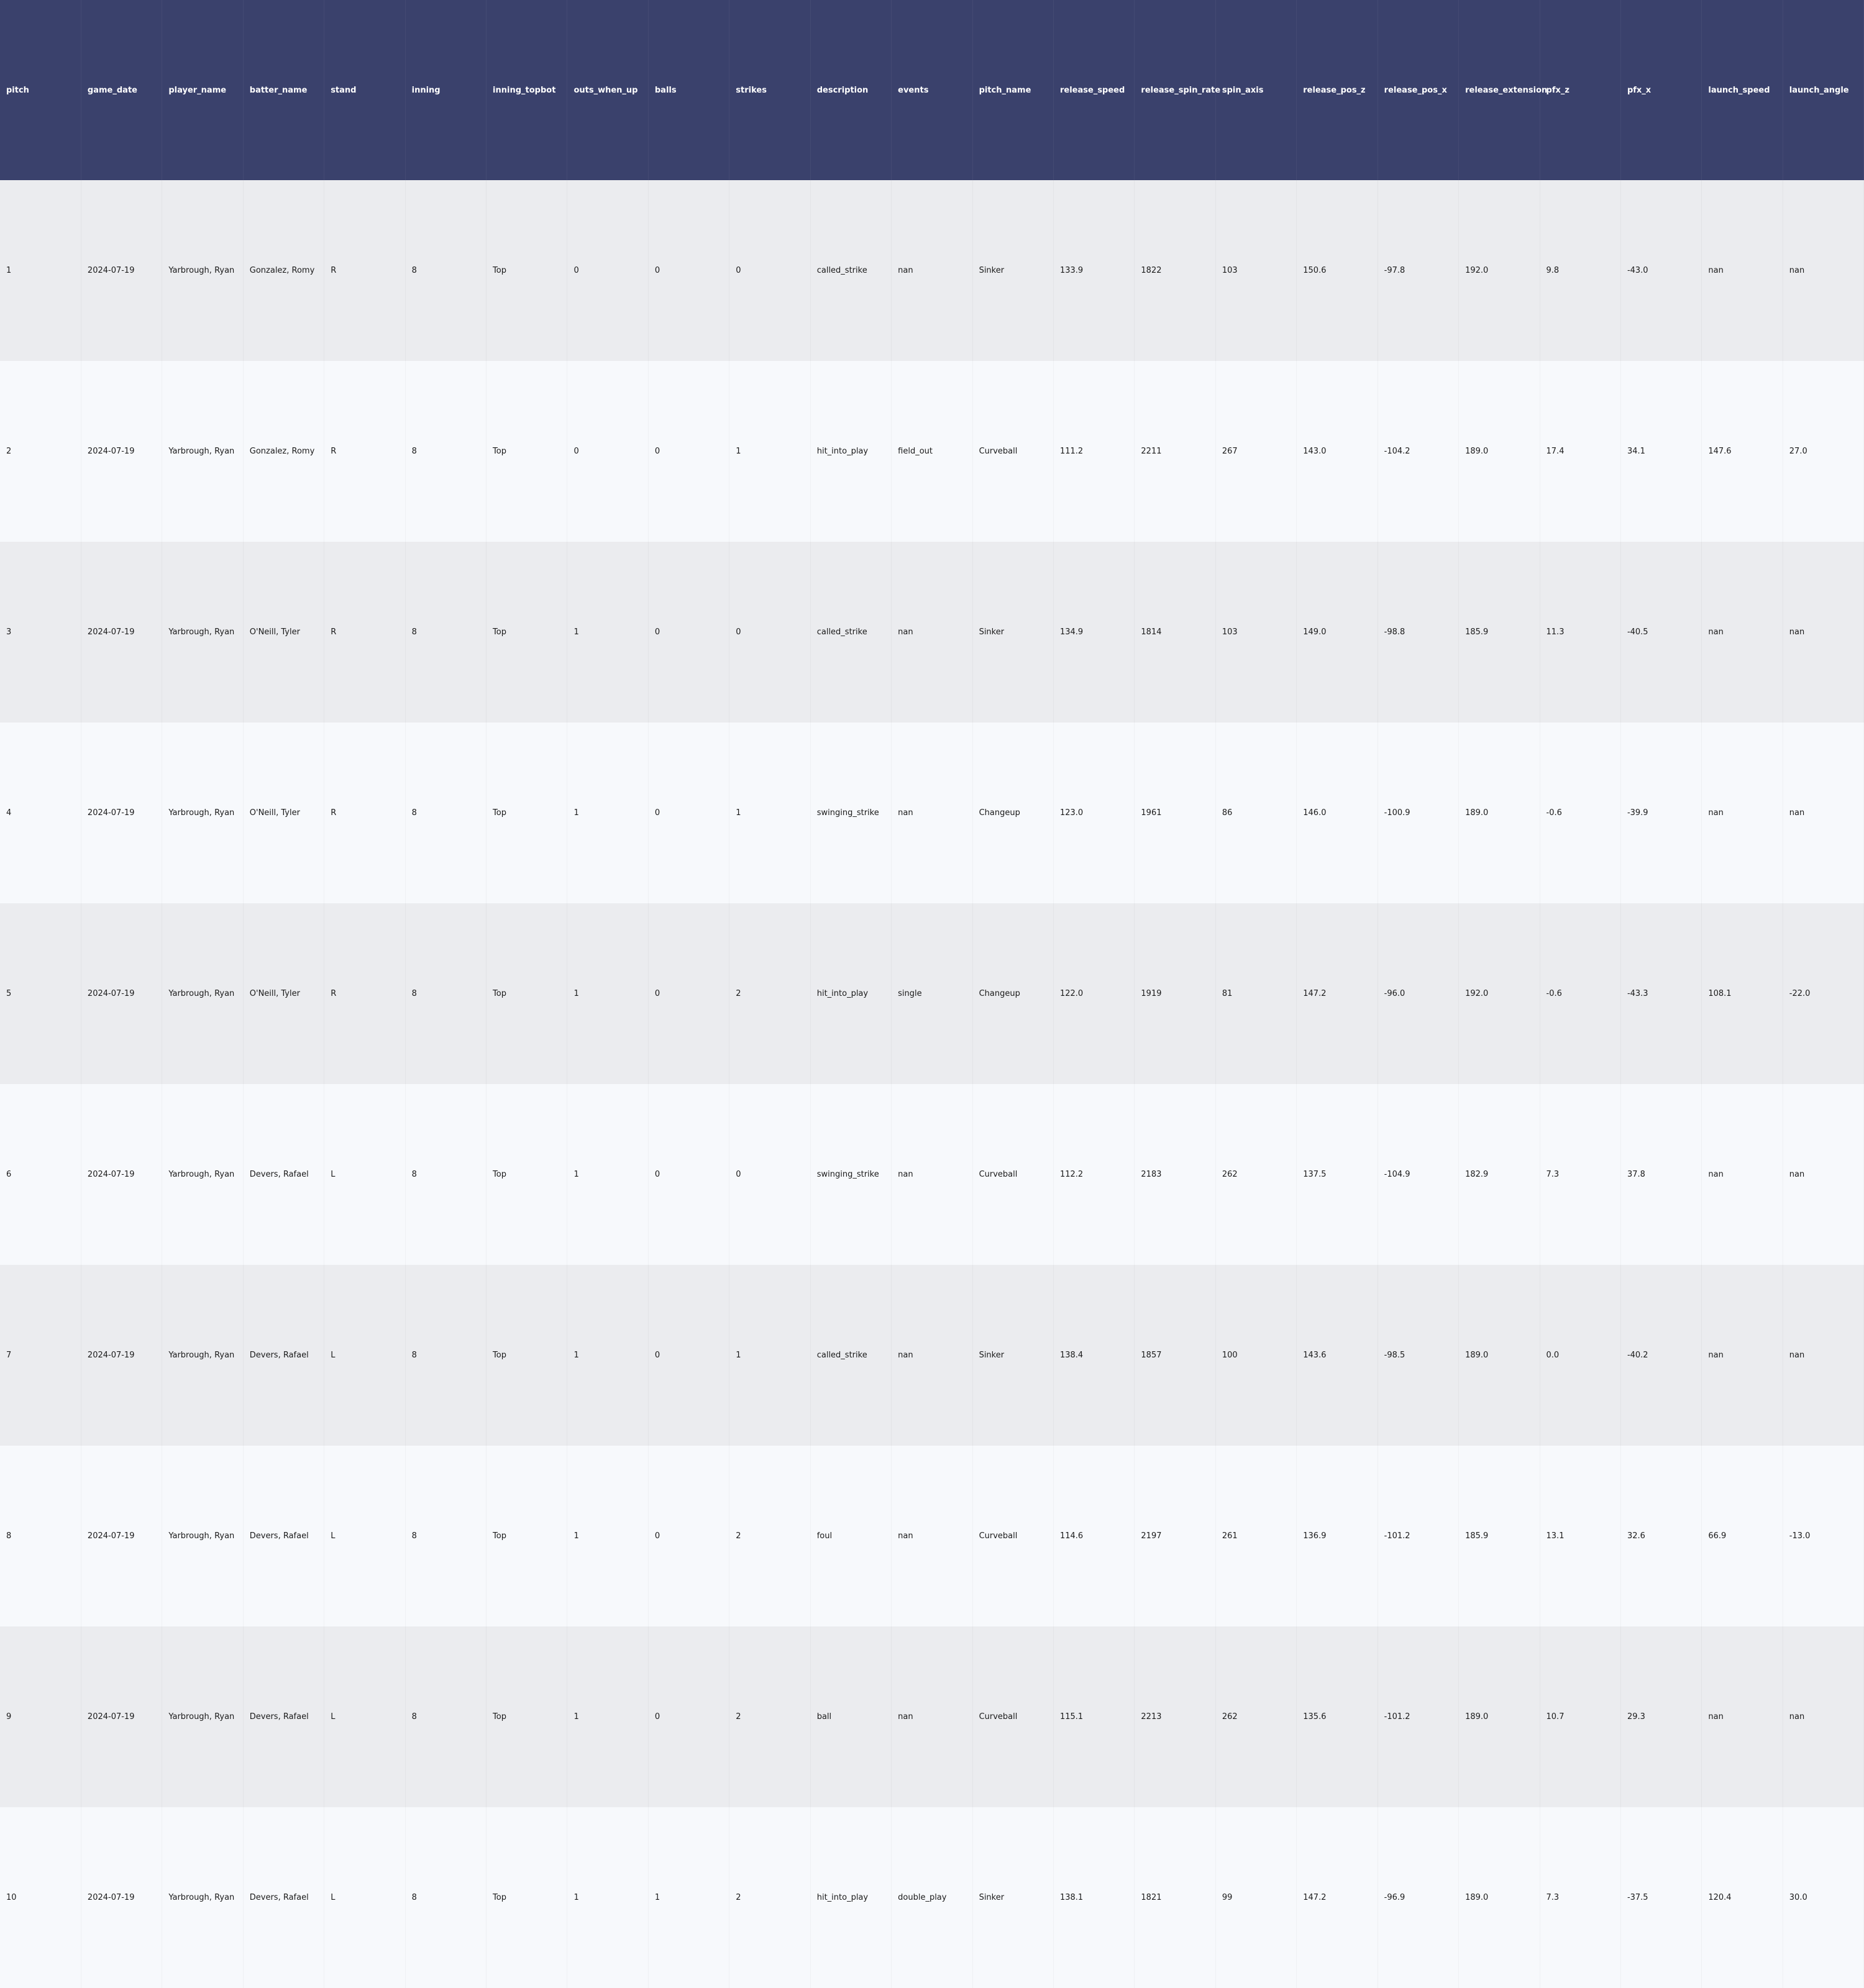 The width and height of the screenshot is (1864, 1988). What do you see at coordinates (689, 90) in the screenshot?
I see `column-header-balls: balls` at bounding box center [689, 90].